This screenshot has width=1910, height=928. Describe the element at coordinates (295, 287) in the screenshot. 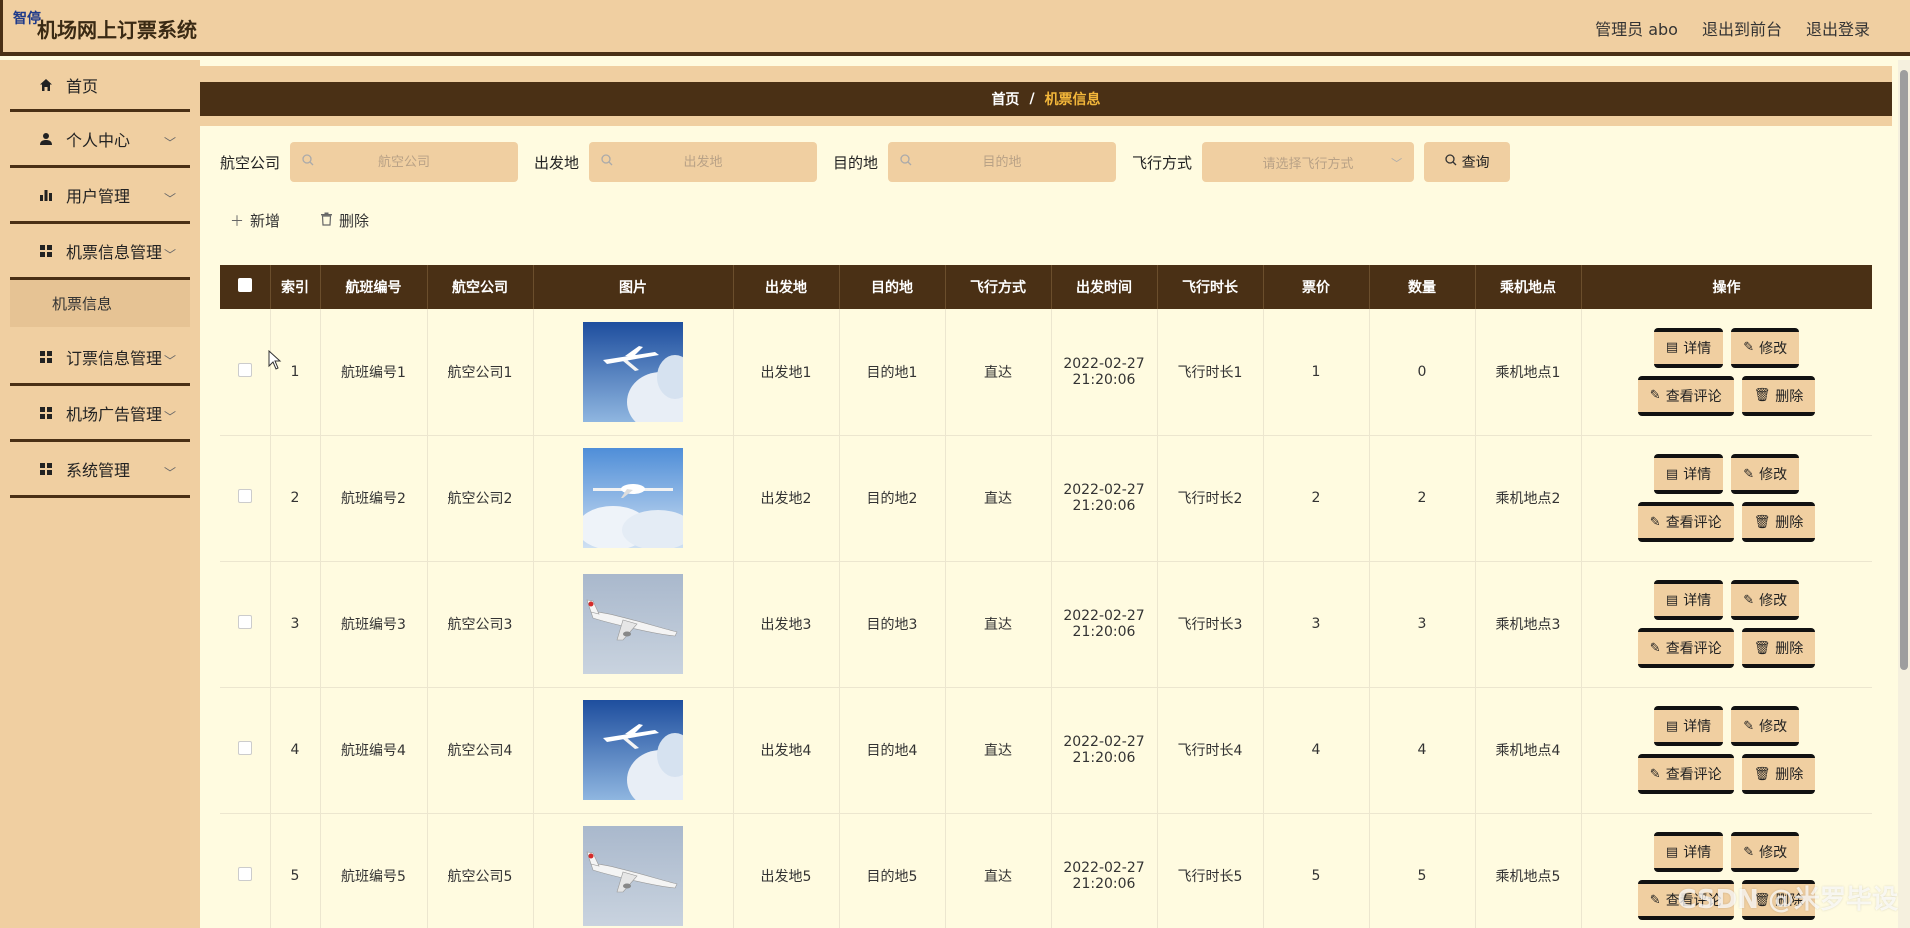

I see `column-header: 索引` at that location.